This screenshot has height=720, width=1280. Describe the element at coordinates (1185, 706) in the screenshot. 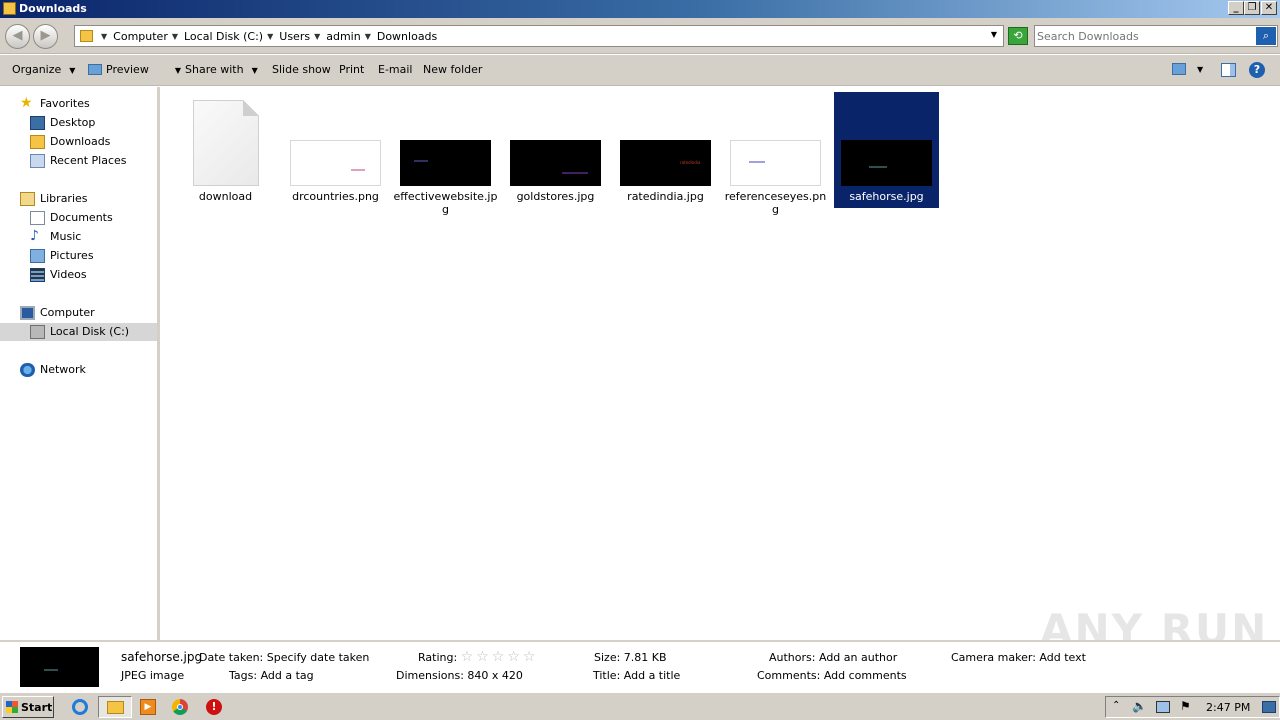

I see `flag-icon: ⚑` at that location.